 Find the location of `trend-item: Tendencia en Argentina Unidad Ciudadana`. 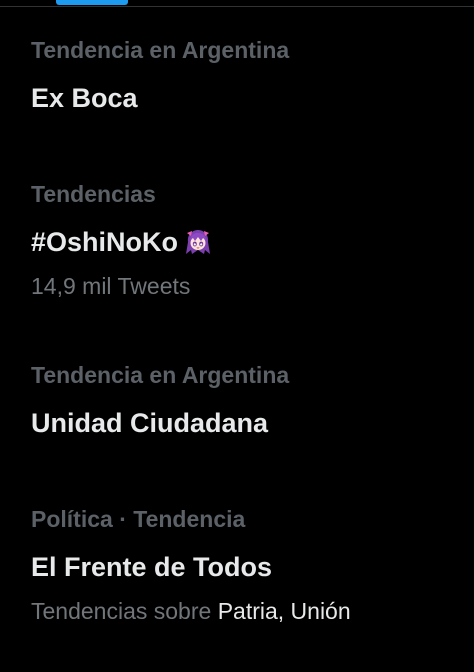

trend-item: Tendencia en Argentina Unidad Ciudadana is located at coordinates (242, 400).